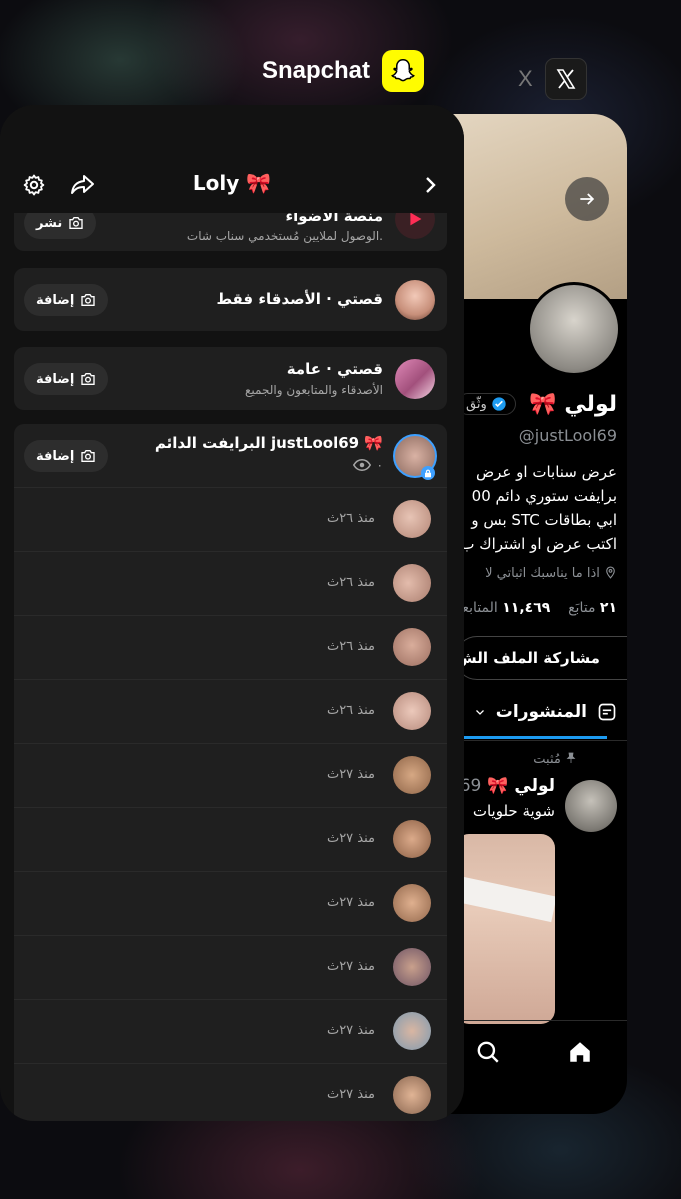 Image resolution: width=681 pixels, height=1199 pixels. What do you see at coordinates (361, 465) in the screenshot?
I see `eye-icon` at bounding box center [361, 465].